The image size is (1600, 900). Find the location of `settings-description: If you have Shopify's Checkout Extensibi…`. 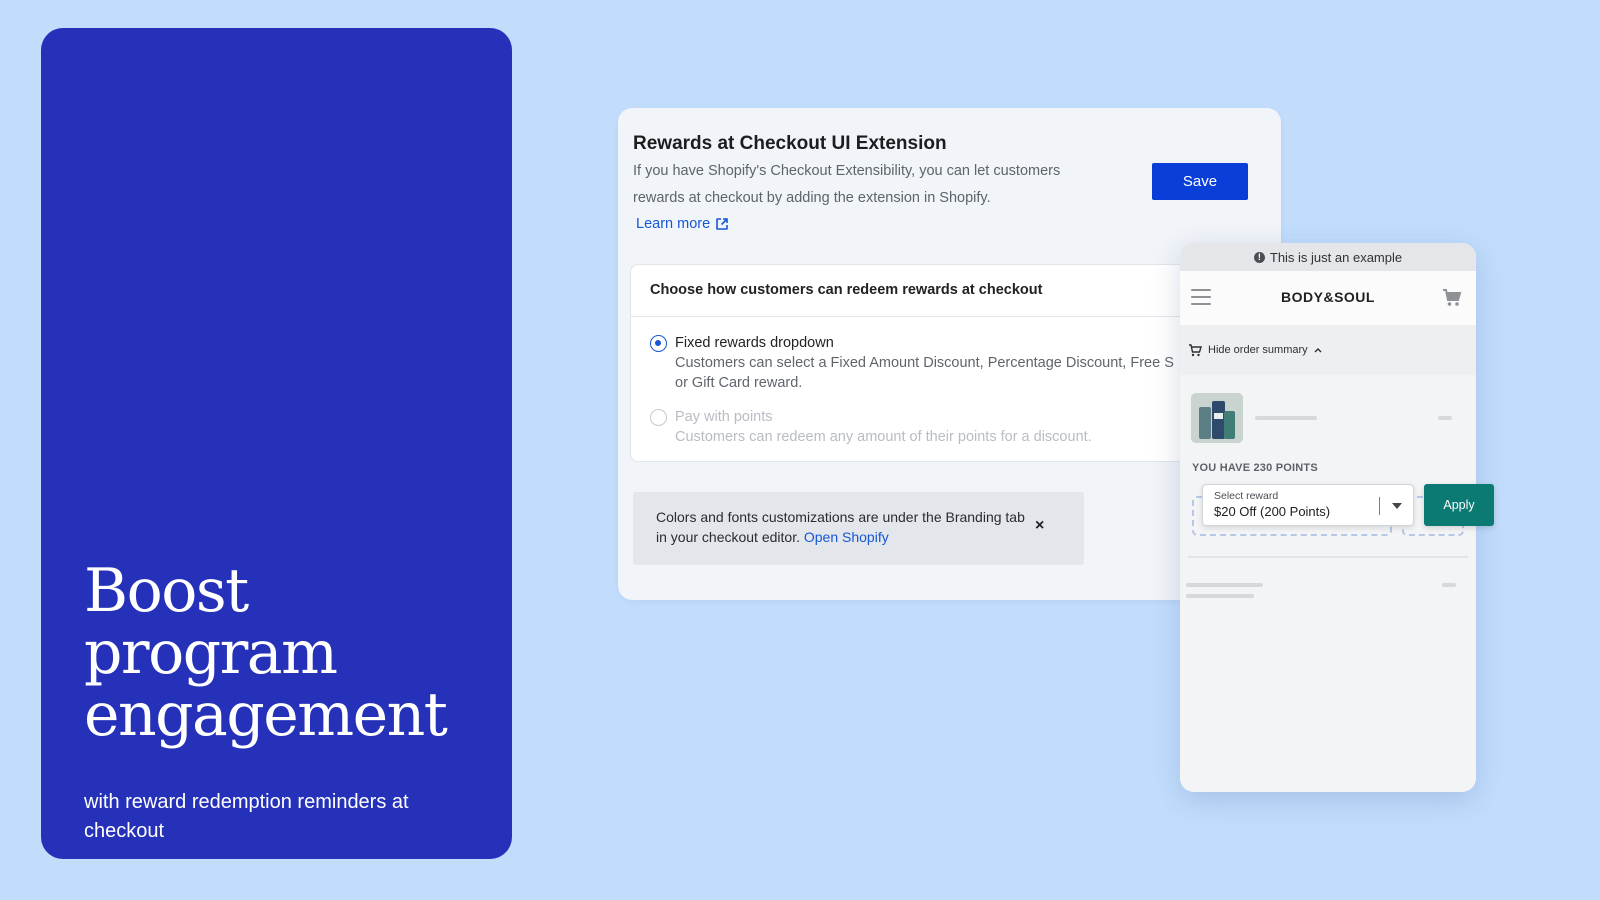

settings-description: If you have Shopify's Checkout Extensibi… is located at coordinates (847, 184).